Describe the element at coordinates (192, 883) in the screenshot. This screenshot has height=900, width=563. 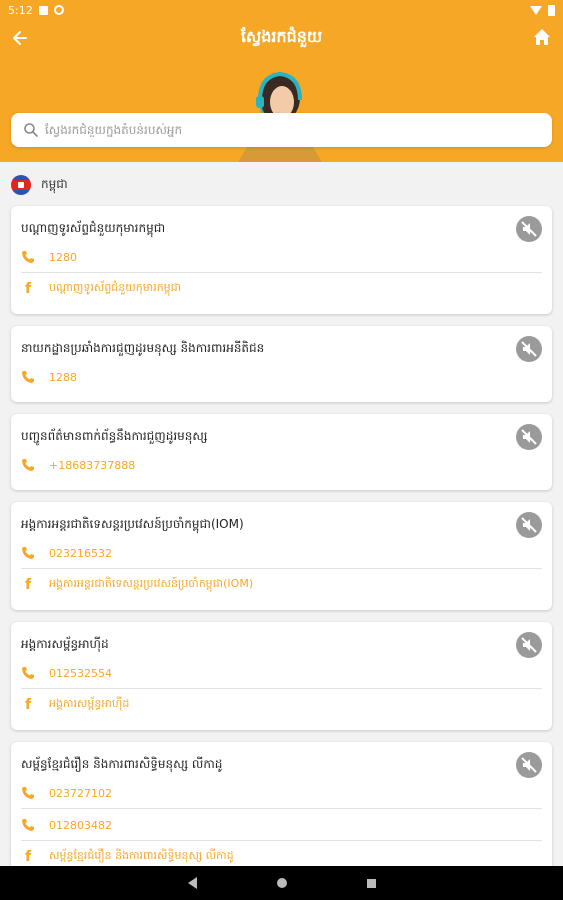
I see `nav-back-button` at that location.